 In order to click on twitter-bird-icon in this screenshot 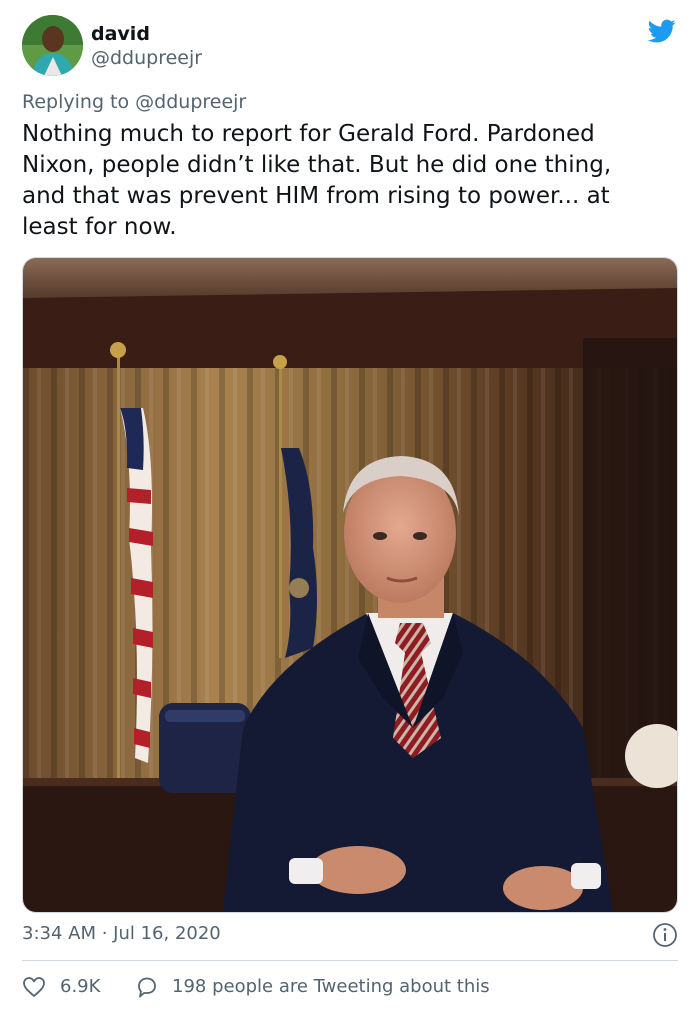, I will do `click(662, 31)`.